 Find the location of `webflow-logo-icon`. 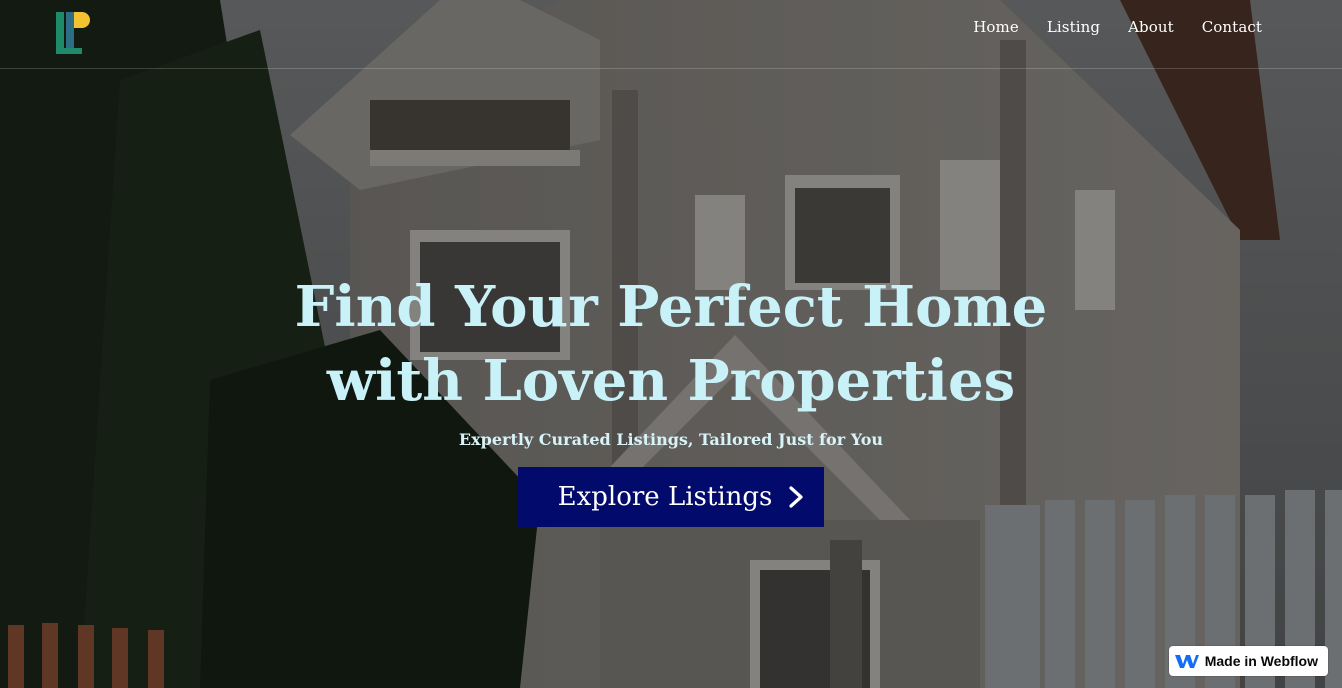

webflow-logo-icon is located at coordinates (1186, 661).